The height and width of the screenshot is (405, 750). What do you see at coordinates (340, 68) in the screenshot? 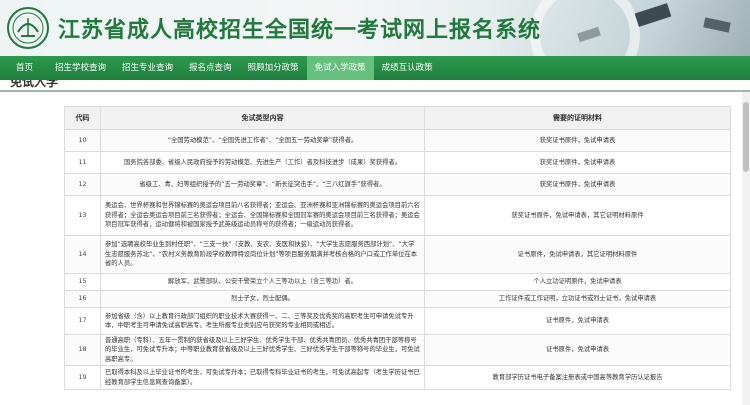
I see `nav-item-exemption-policy: 免试入学政策` at bounding box center [340, 68].